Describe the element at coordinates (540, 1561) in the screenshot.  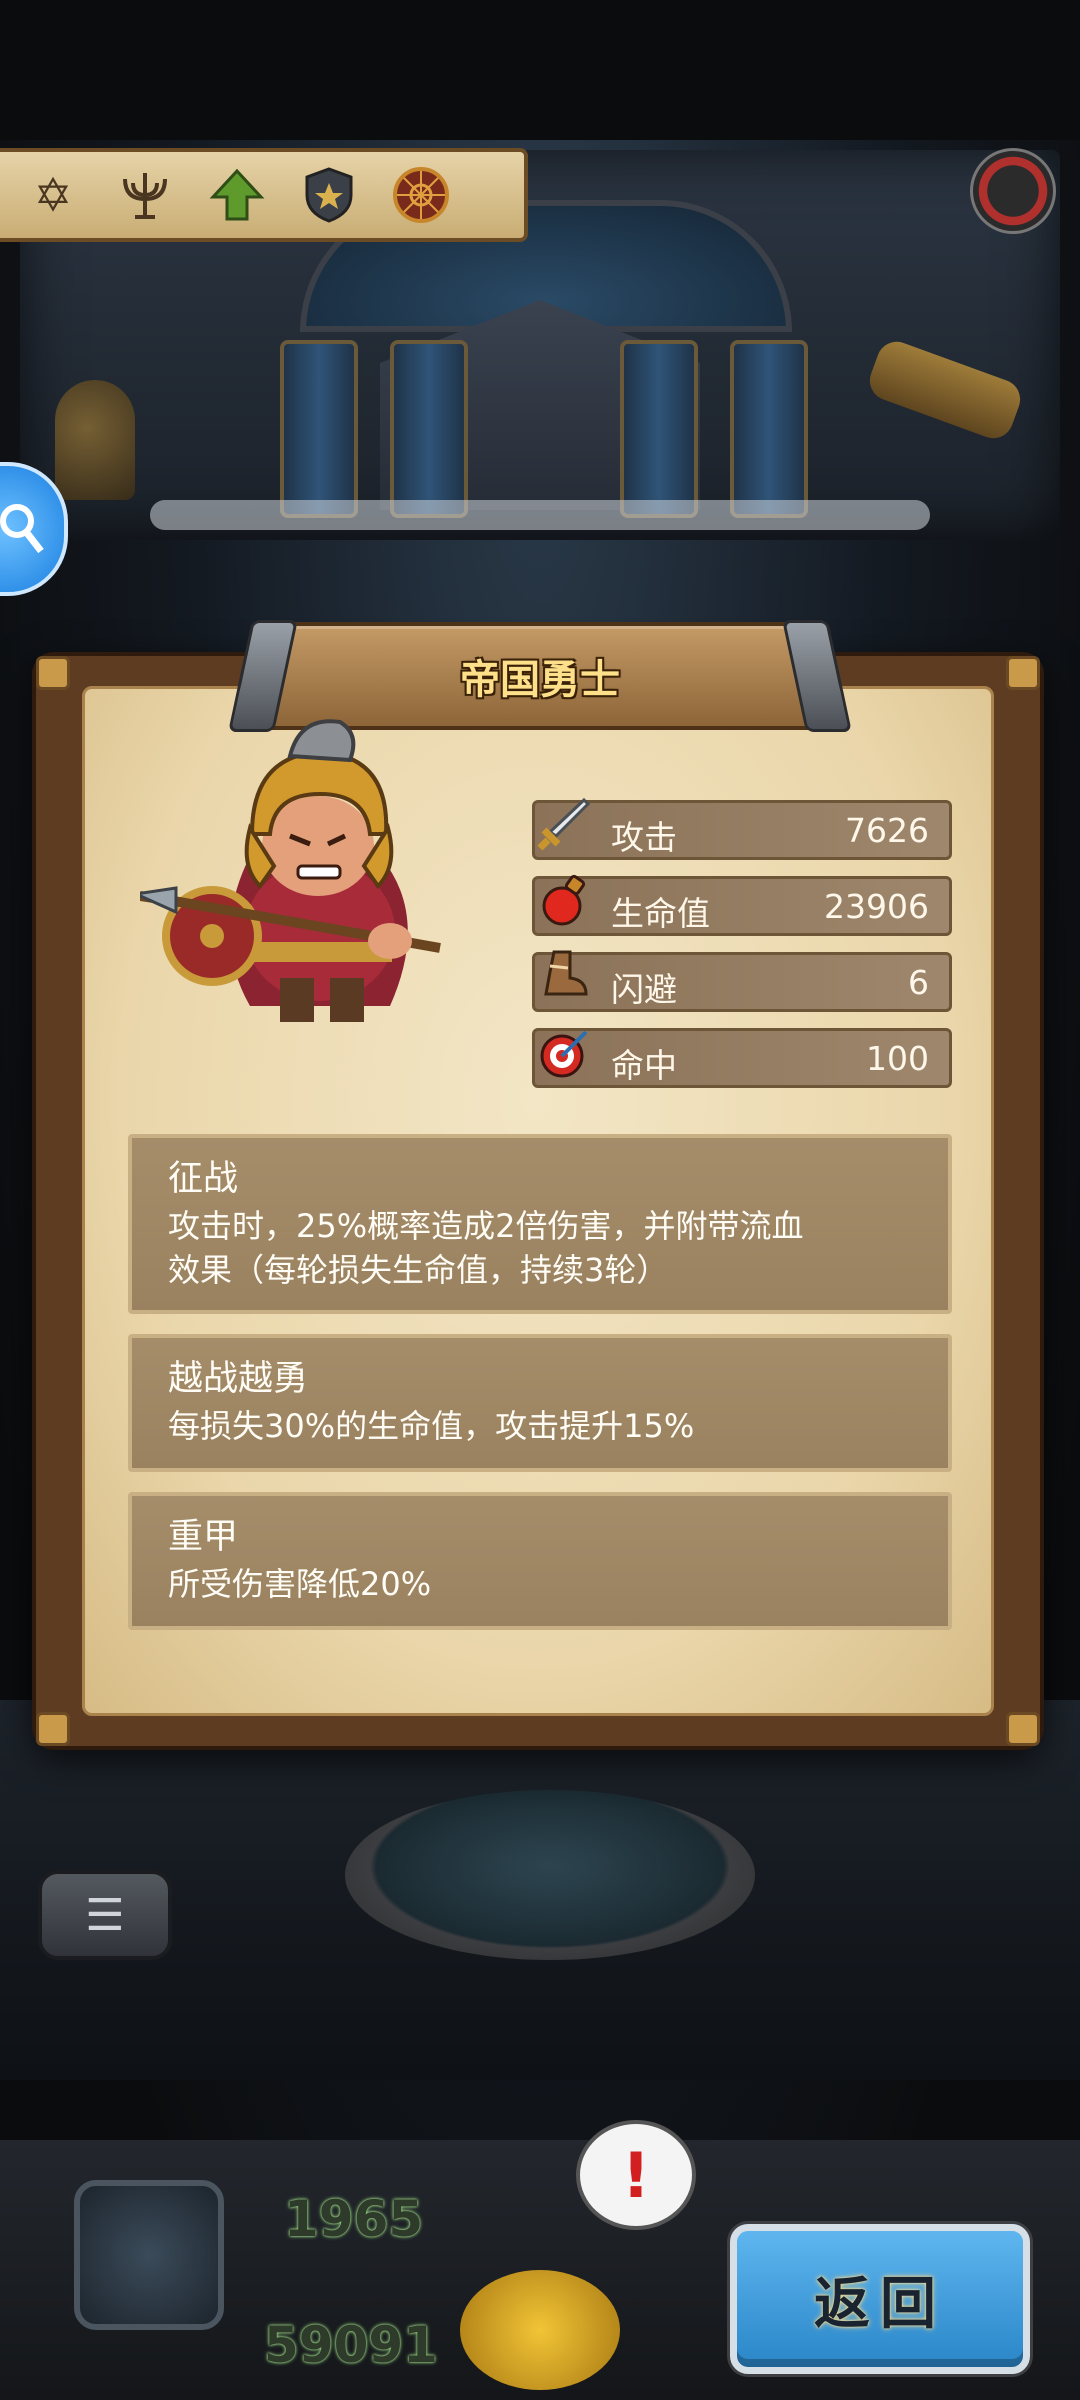
I see `skill-box: 重甲 所受伤害降低20%` at that location.